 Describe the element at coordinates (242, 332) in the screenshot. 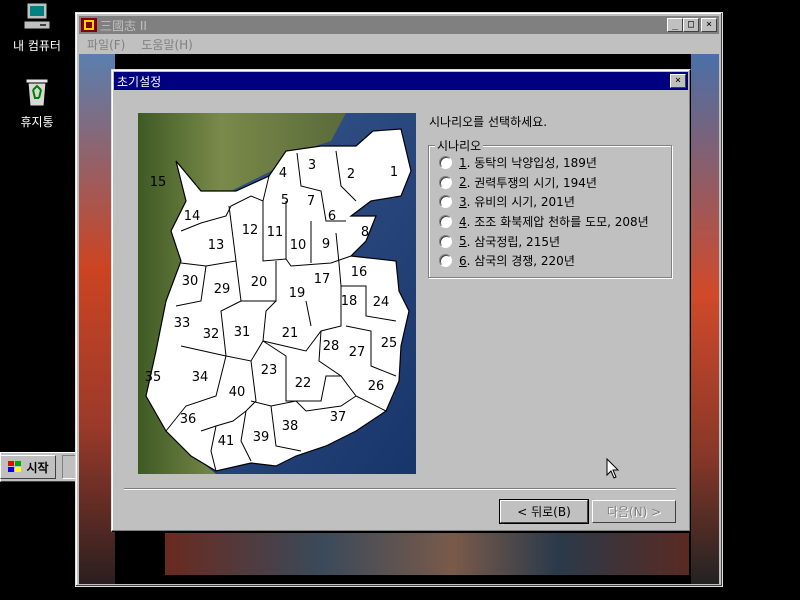

I see `map-region-31: 31` at that location.